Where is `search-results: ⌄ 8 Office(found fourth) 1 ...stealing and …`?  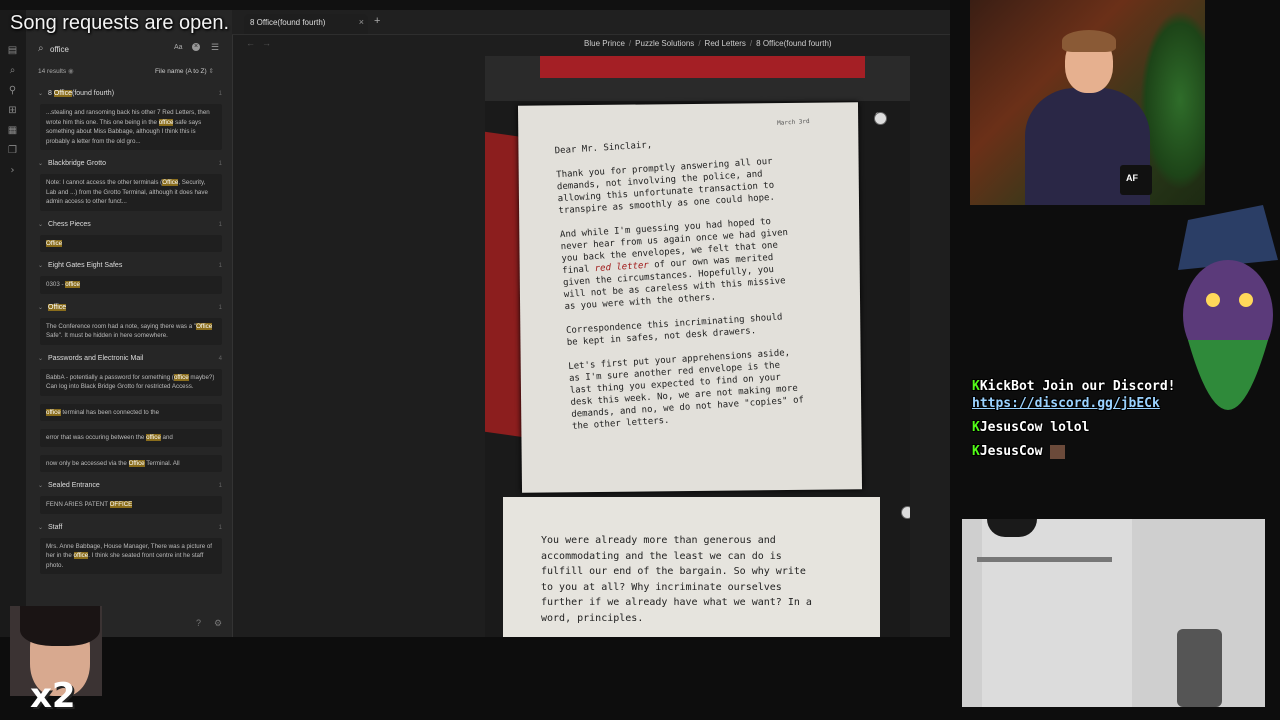 search-results: ⌄ 8 Office(found fourth) 1 ...stealing and … is located at coordinates (131, 335).